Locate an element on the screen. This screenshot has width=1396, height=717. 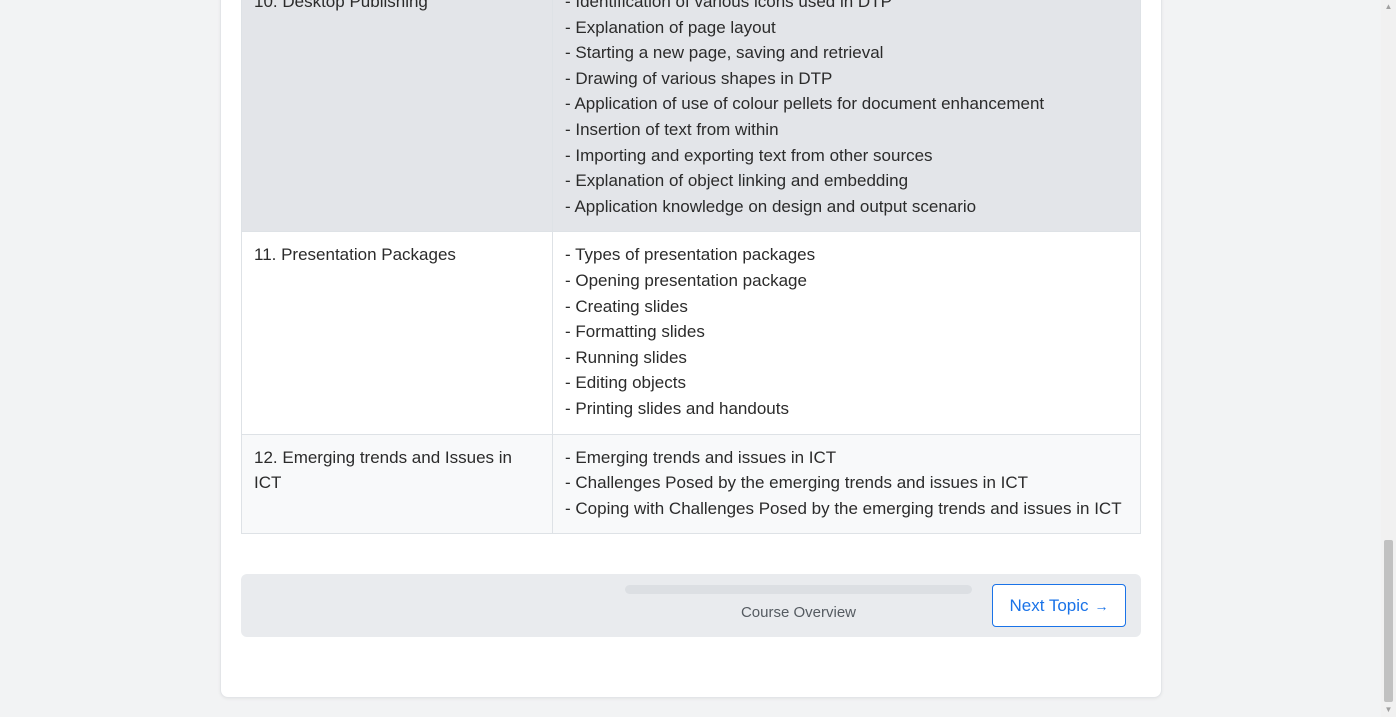
subtopic-item: - Running slides is located at coordinates (626, 357).